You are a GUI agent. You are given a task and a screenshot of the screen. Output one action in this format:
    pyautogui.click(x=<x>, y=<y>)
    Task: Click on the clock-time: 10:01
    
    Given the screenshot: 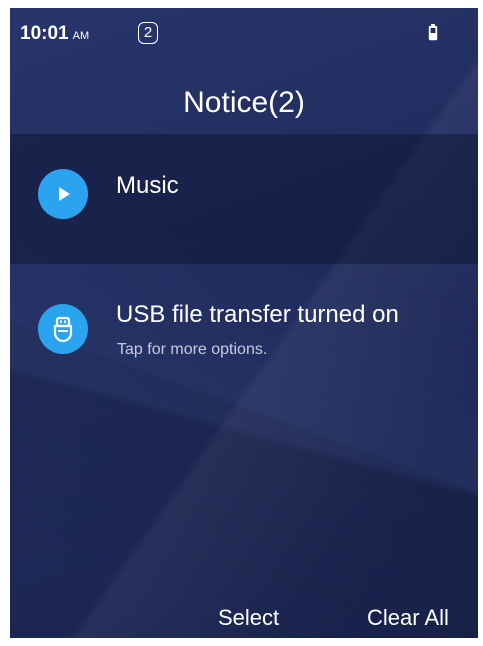 What is the action you would take?
    pyautogui.click(x=44, y=33)
    